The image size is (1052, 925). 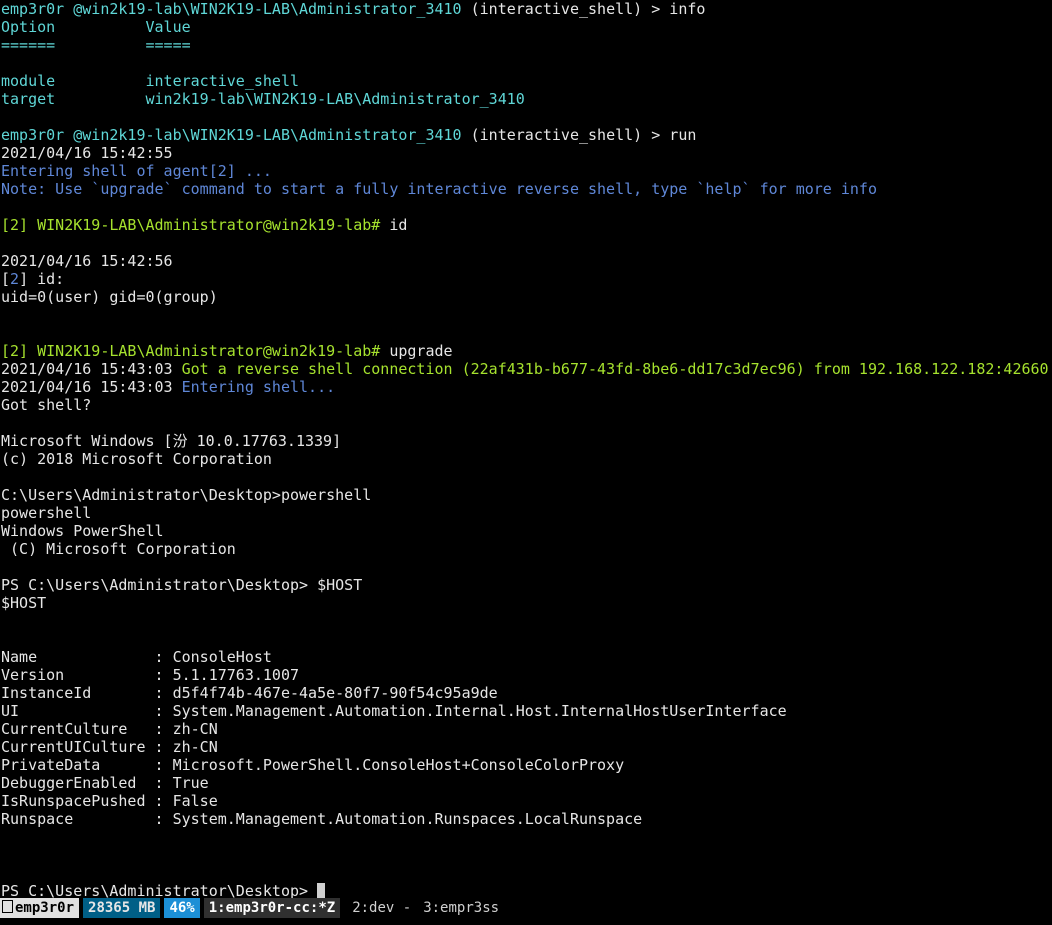 I want to click on terminal-text: upgrade, so click(x=421, y=351).